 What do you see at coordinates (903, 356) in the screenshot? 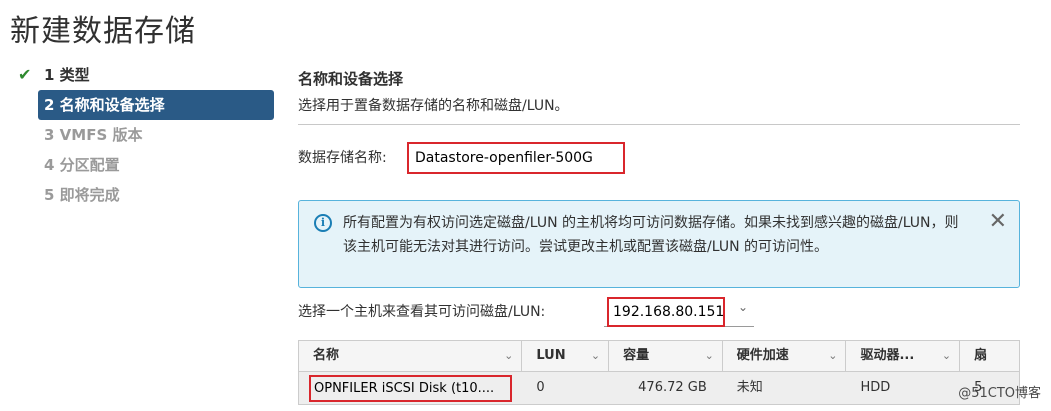
I see `column-header-drive-type: 驱动器... ⌄` at bounding box center [903, 356].